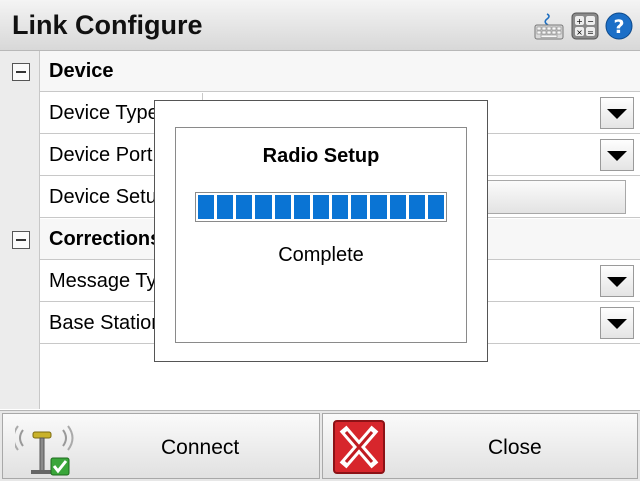 This screenshot has height=481, width=640. I want to click on progress-fill, so click(321, 207).